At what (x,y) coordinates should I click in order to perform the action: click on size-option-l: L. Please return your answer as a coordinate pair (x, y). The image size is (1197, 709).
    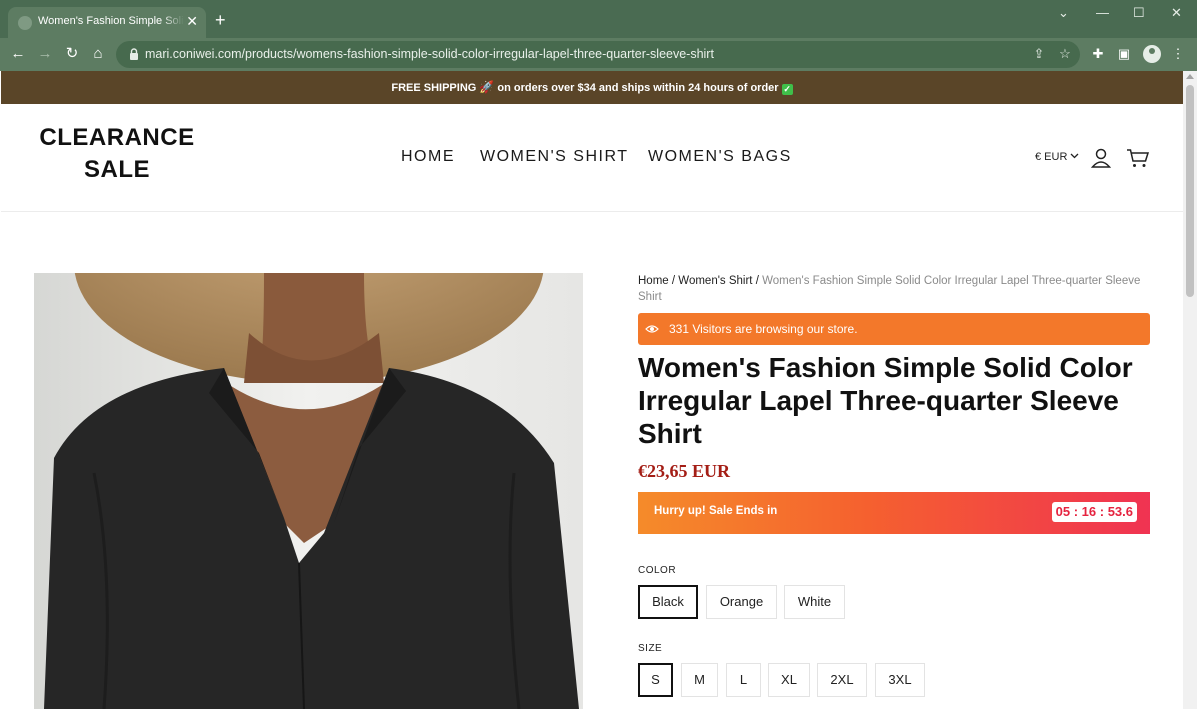
    Looking at the image, I should click on (743, 680).